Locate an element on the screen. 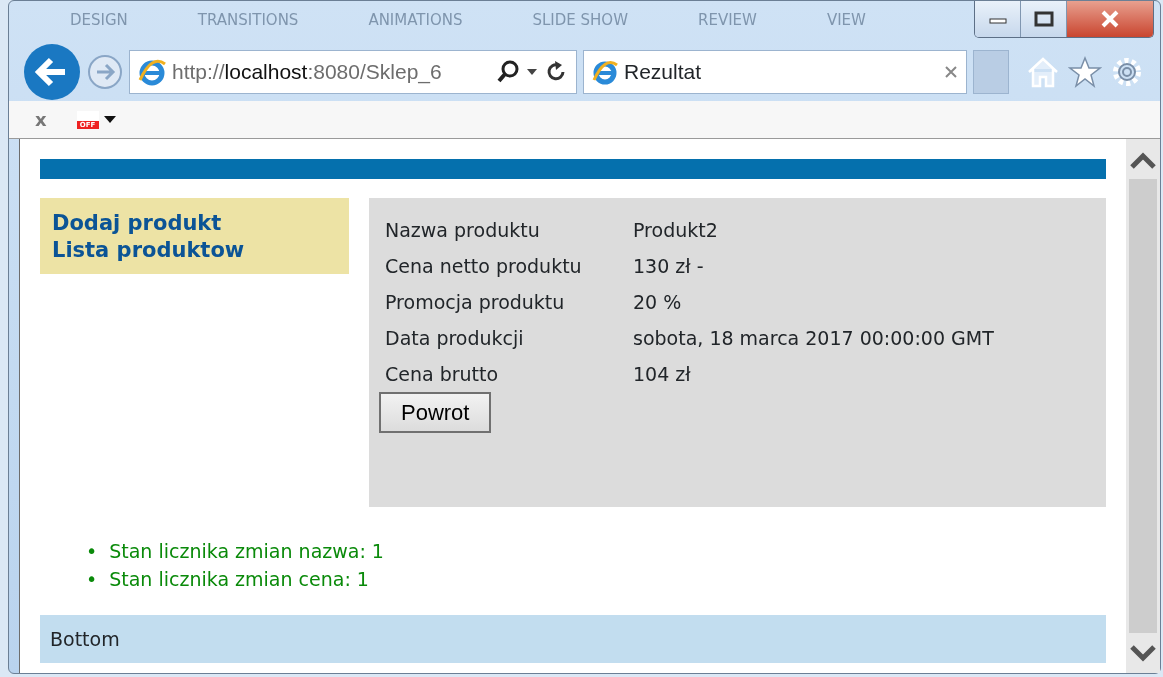  back-button: Powrot is located at coordinates (435, 412).